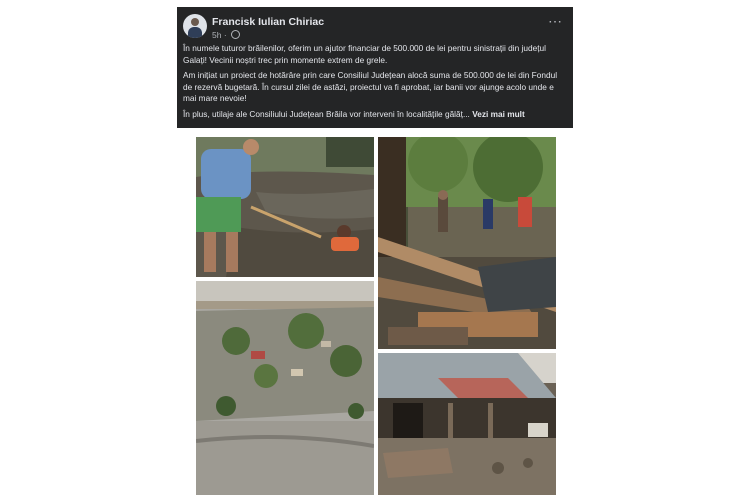  What do you see at coordinates (236, 34) in the screenshot?
I see `globe-icon` at bounding box center [236, 34].